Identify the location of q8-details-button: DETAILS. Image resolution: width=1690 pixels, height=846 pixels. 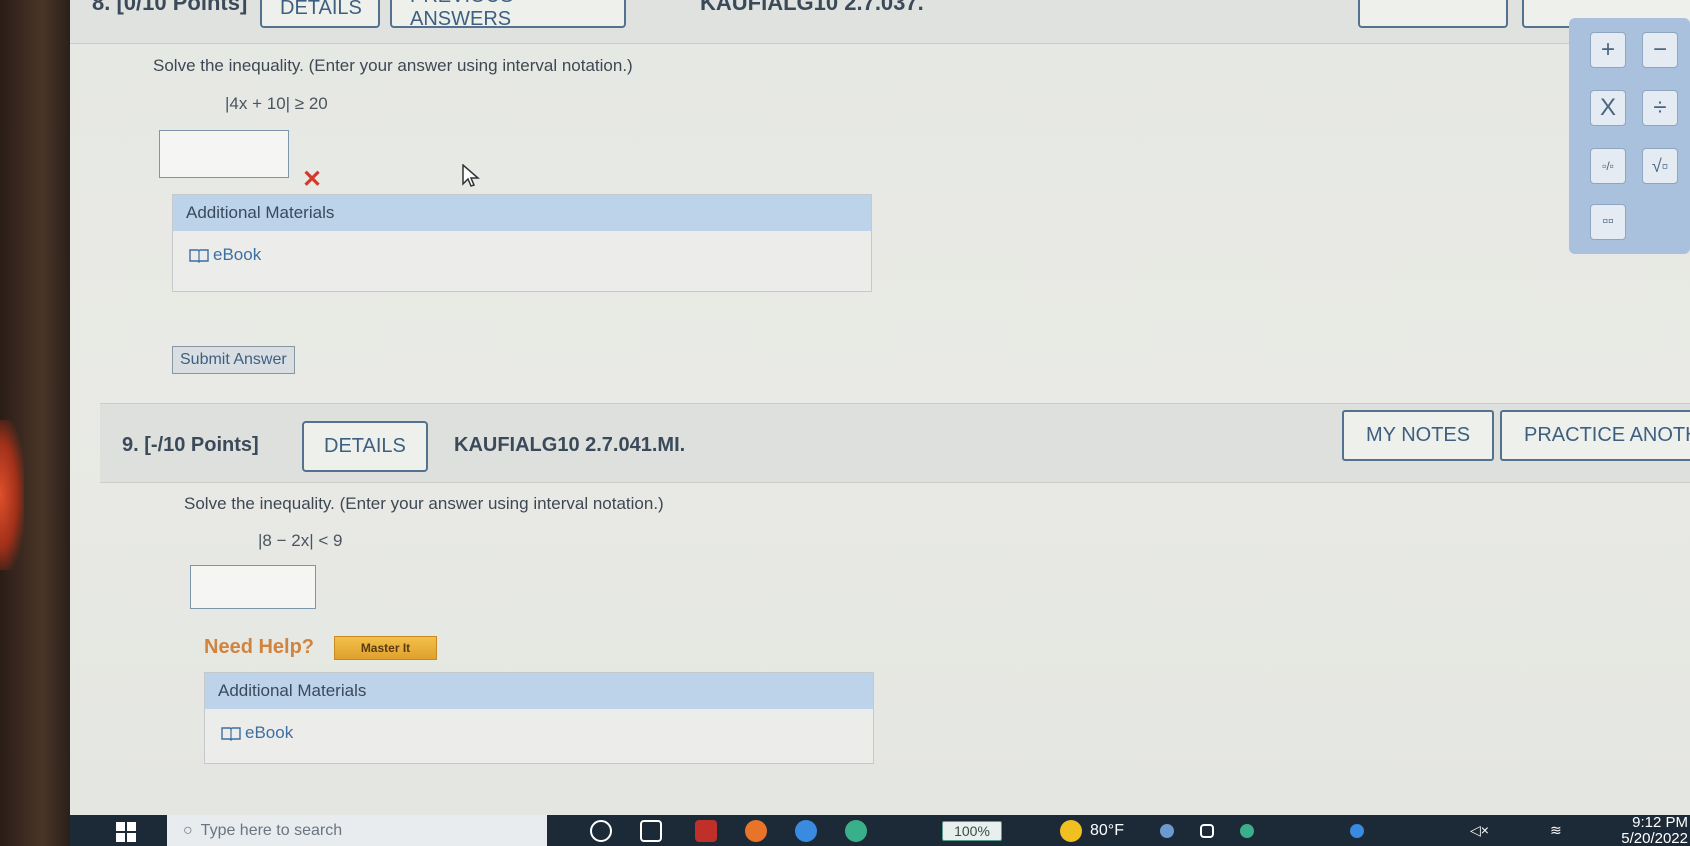
(320, 14).